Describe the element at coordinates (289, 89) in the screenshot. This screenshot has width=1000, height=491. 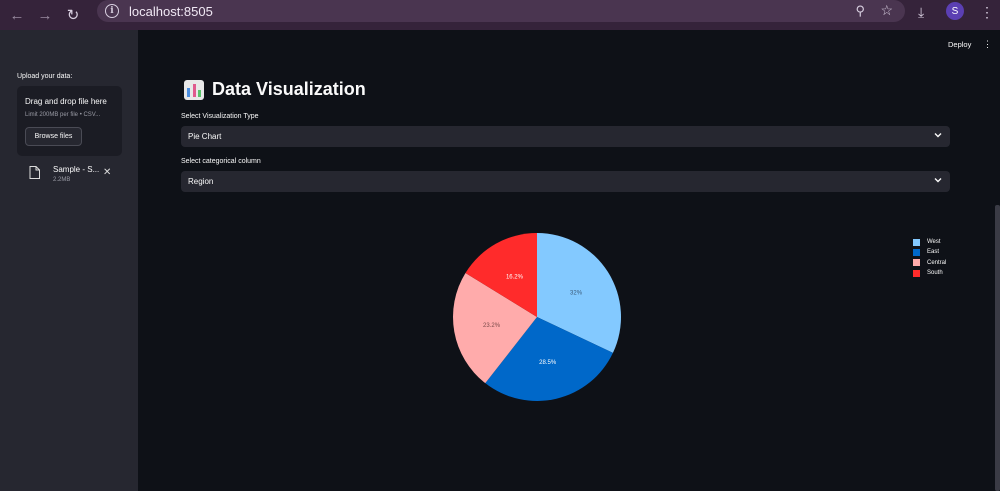
I see `page-title: Data Visualization` at that location.